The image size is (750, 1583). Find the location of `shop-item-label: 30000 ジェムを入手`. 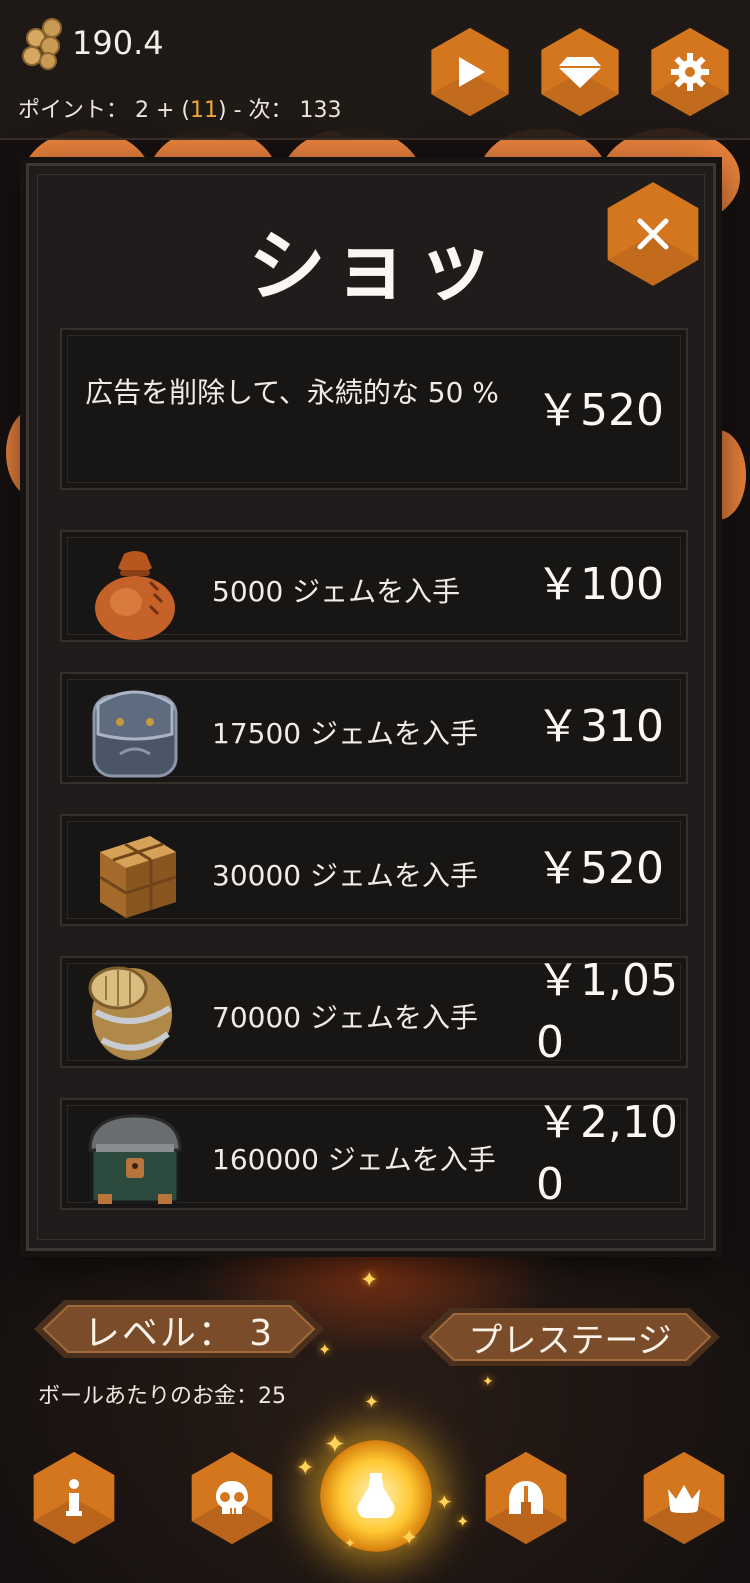

shop-item-label: 30000 ジェムを入手 is located at coordinates (345, 875).